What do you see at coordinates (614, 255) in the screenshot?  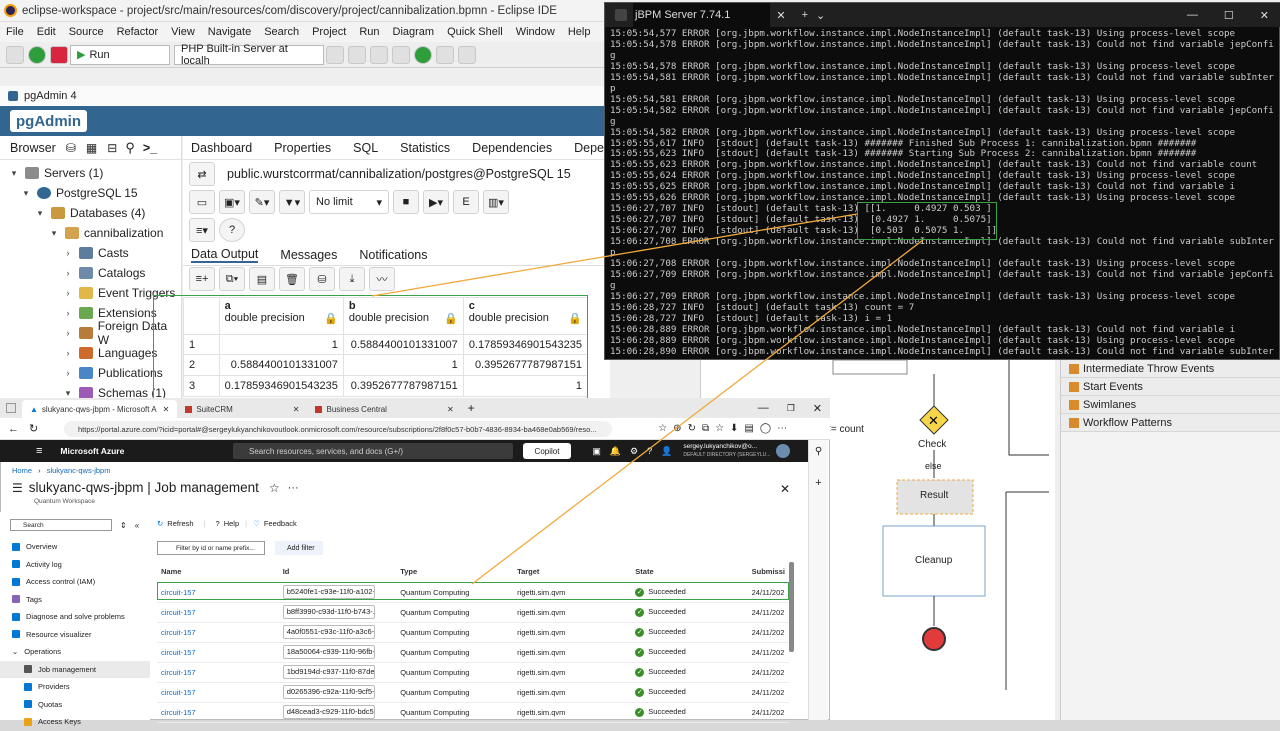 I see `connector-line-grid-to-terminal` at bounding box center [614, 255].